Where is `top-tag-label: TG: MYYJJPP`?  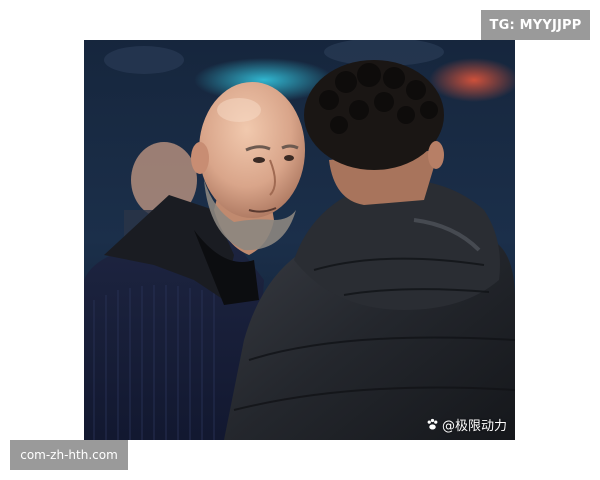
top-tag-label: TG: MYYJJPP is located at coordinates (535, 25).